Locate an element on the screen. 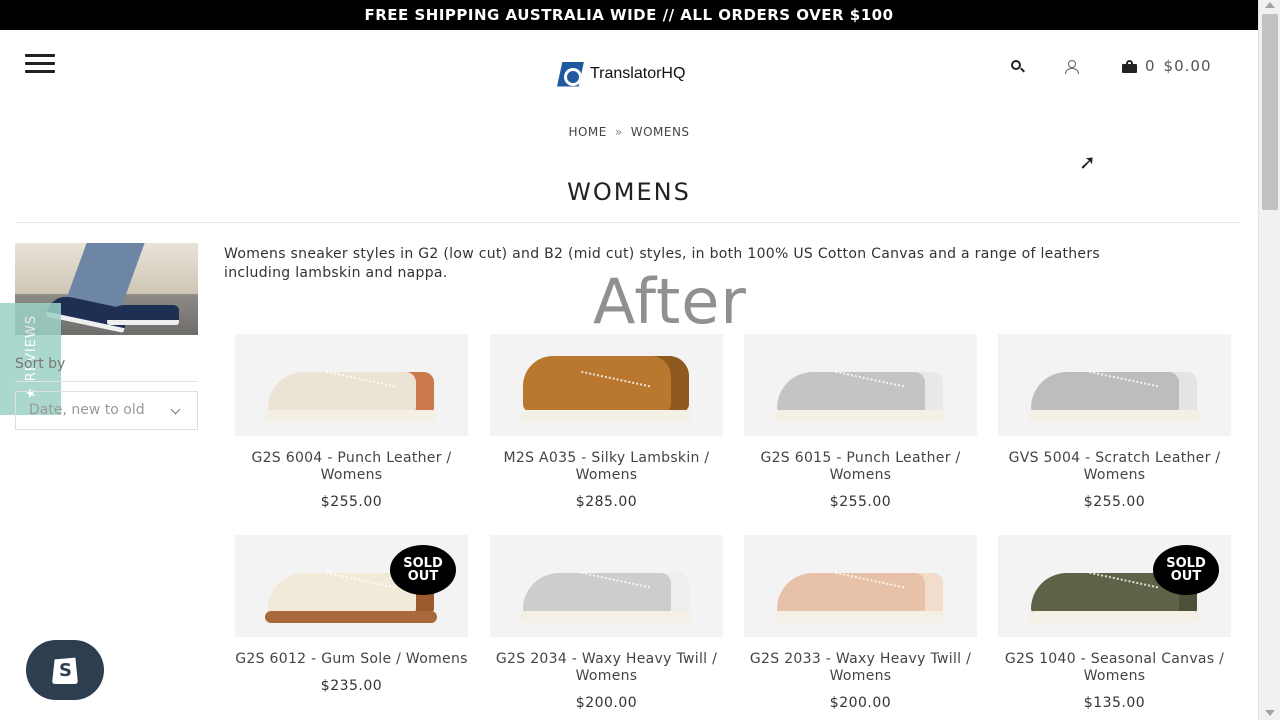  page-title: WOMENS is located at coordinates (629, 192).